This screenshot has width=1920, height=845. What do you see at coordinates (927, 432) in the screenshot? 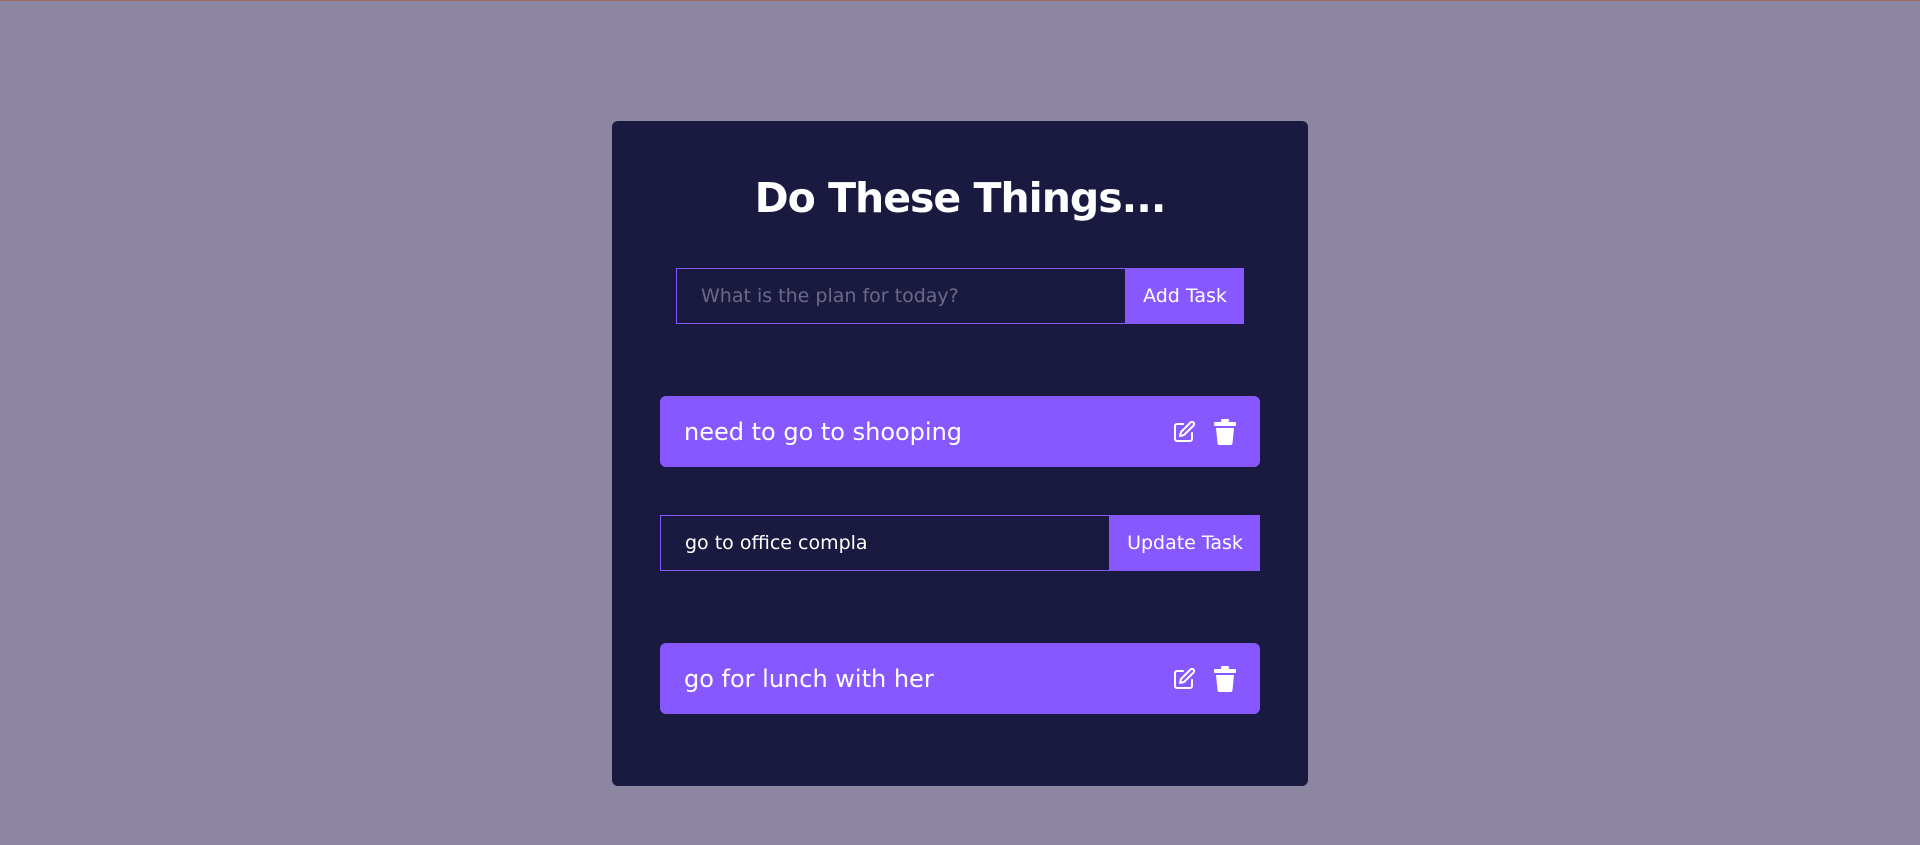
I see `todo-item-text: need to go to shooping` at bounding box center [927, 432].